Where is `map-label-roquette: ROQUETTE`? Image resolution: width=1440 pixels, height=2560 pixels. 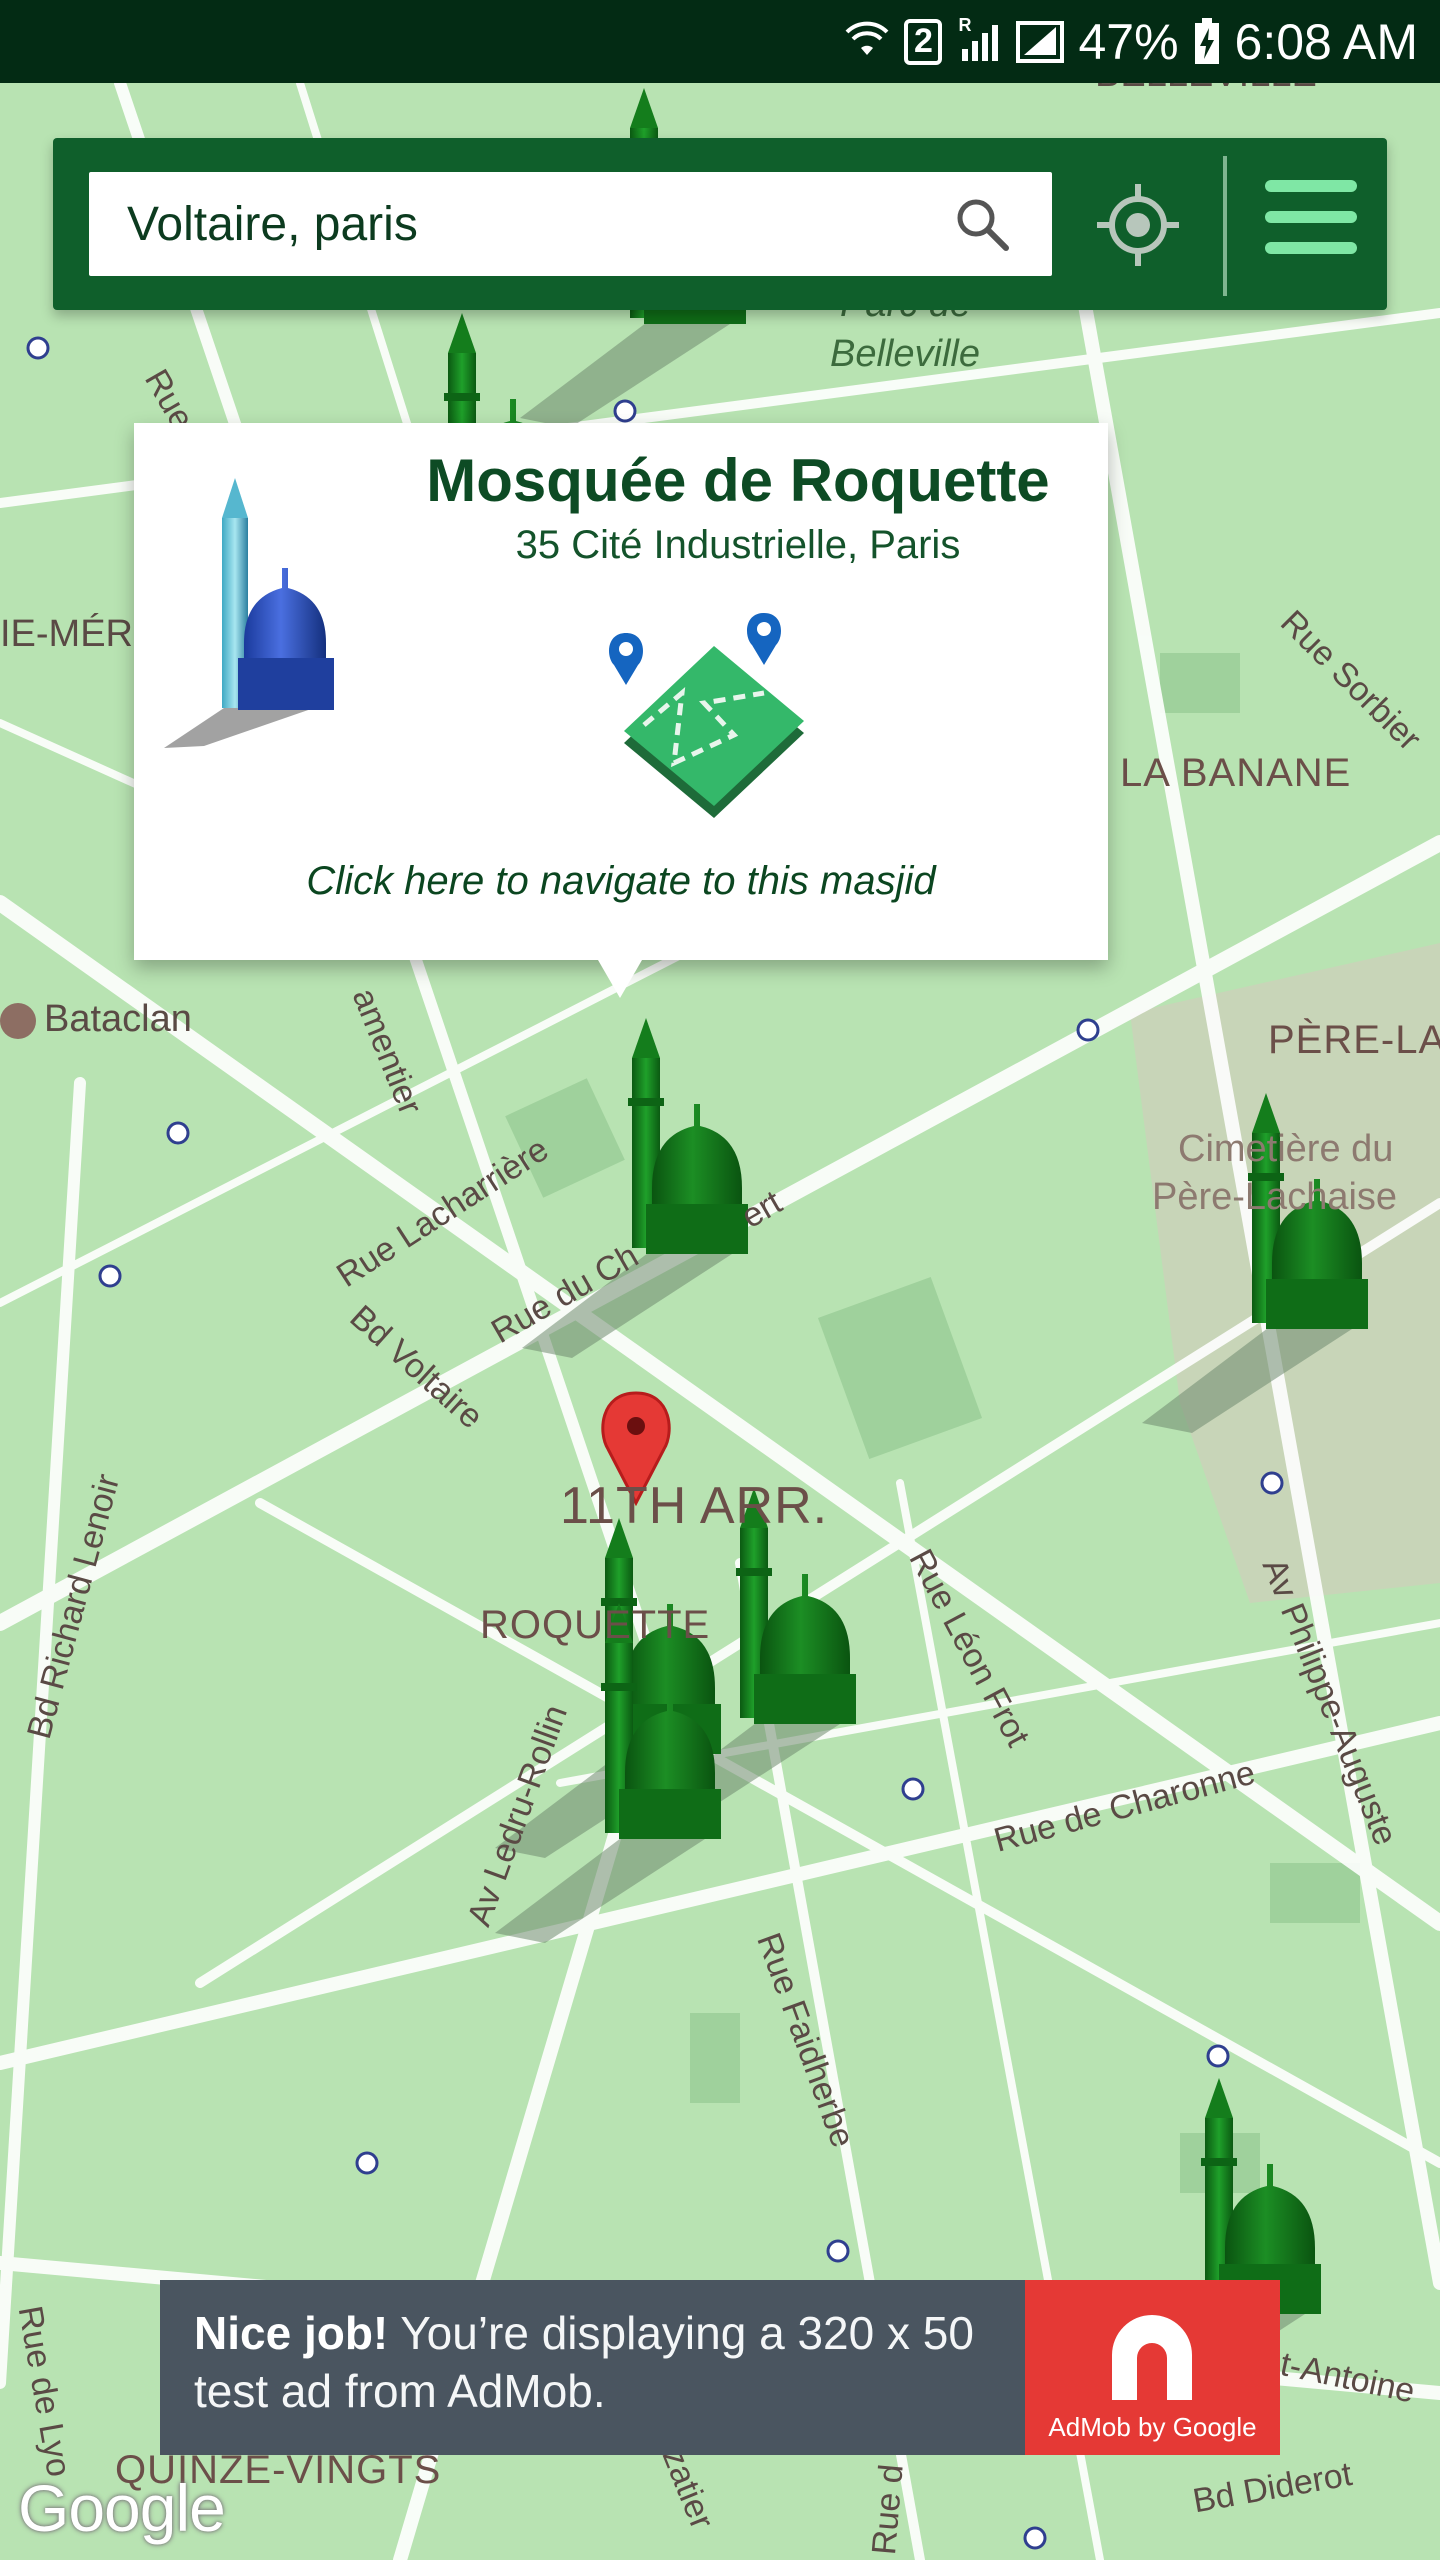
map-label-roquette: ROQUETTE is located at coordinates (595, 1625).